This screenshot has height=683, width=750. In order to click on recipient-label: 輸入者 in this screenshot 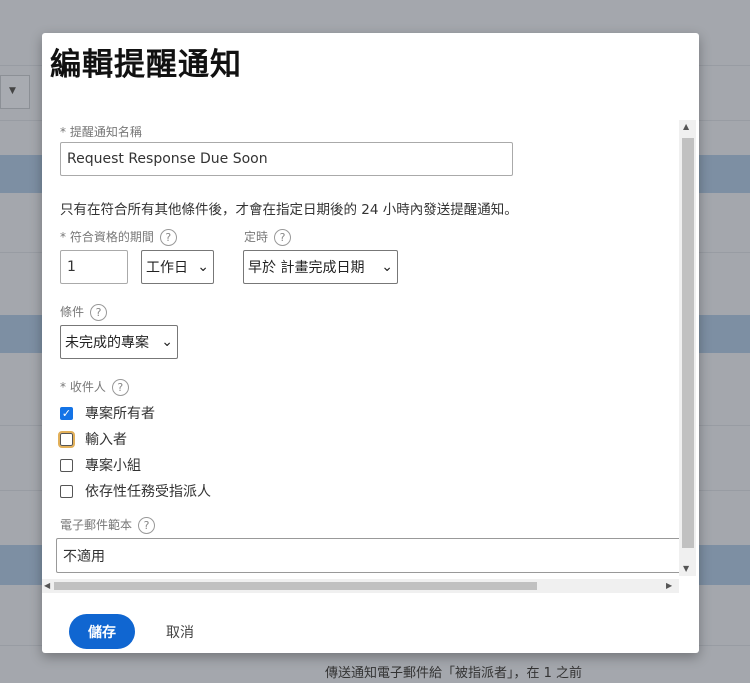, I will do `click(106, 440)`.